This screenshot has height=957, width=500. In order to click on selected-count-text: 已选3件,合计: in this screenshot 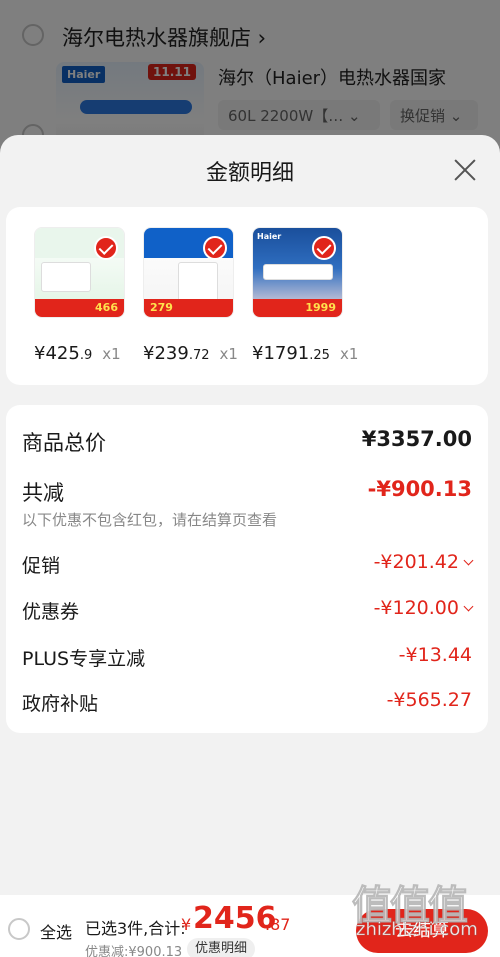, I will do `click(135, 928)`.